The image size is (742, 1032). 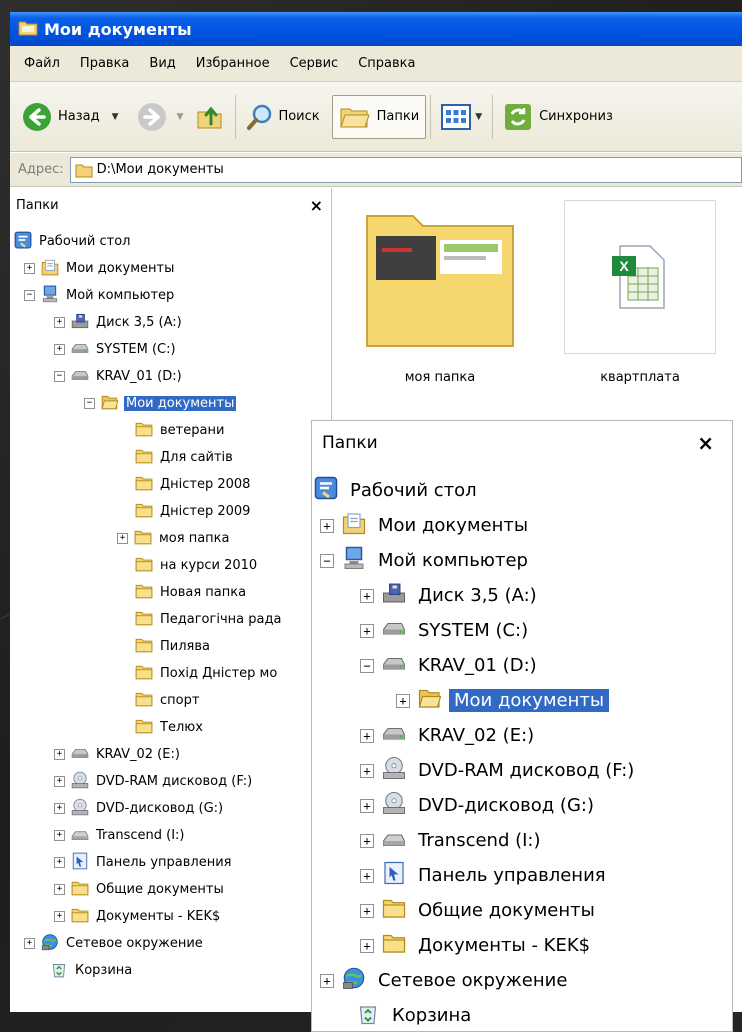 I want to click on tree-item: Пилява, so click(x=173, y=646).